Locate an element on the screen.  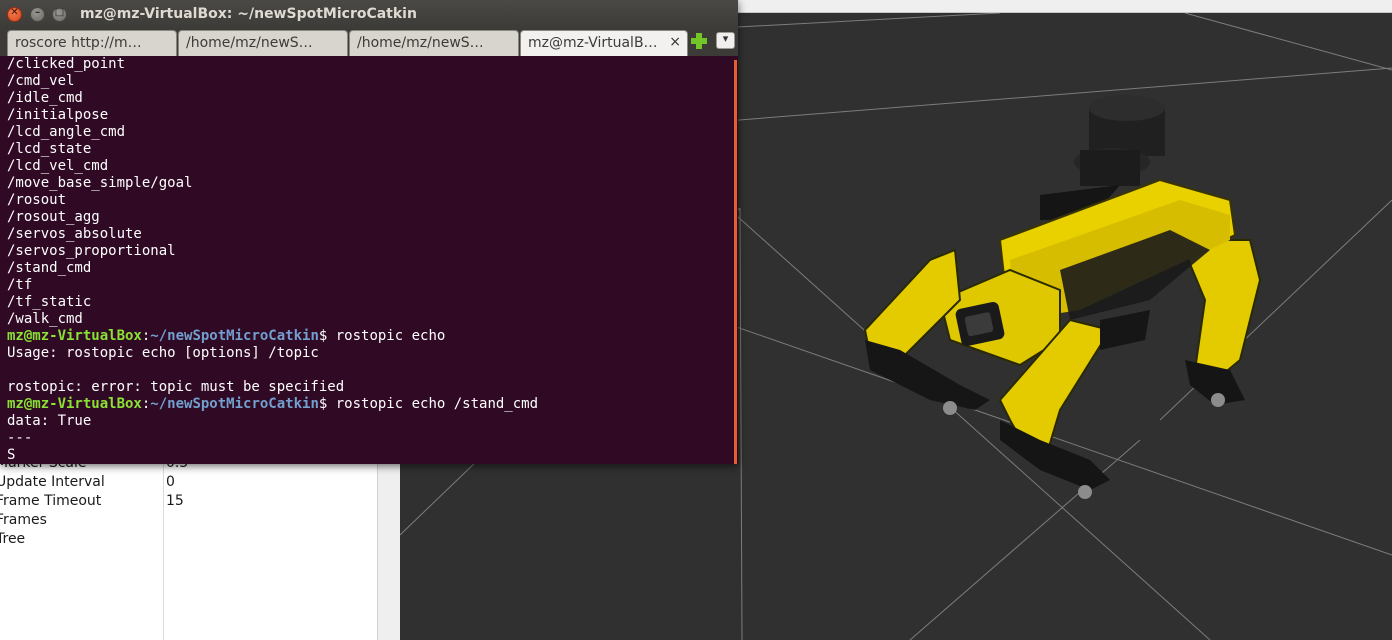
output-line: /clicked_point is located at coordinates (66, 64).